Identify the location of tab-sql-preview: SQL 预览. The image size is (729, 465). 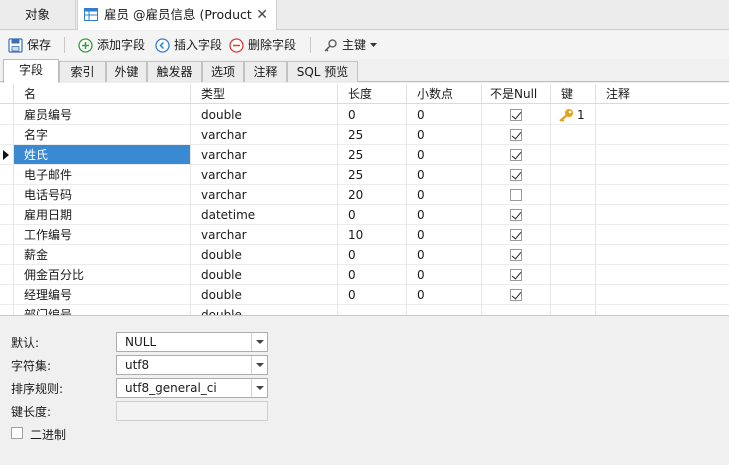
(322, 71).